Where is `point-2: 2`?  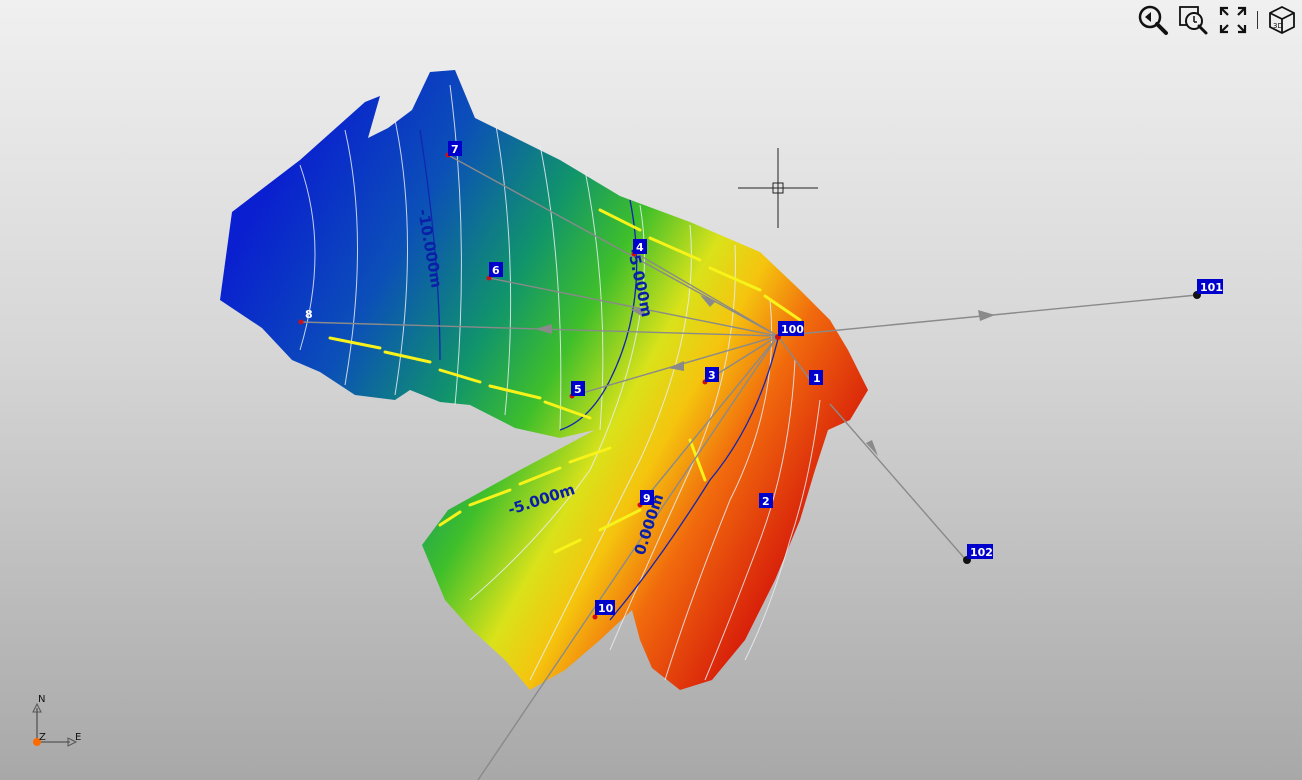 point-2: 2 is located at coordinates (766, 500).